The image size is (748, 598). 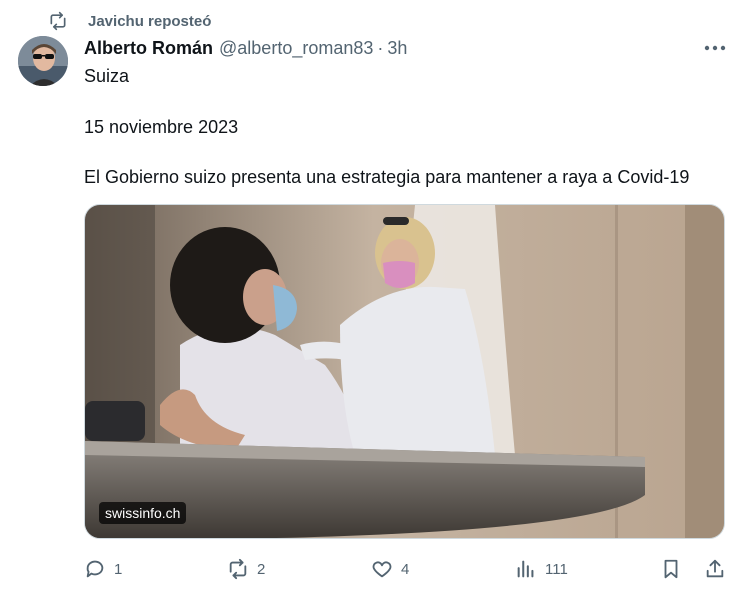 What do you see at coordinates (382, 569) in the screenshot?
I see `heart-icon` at bounding box center [382, 569].